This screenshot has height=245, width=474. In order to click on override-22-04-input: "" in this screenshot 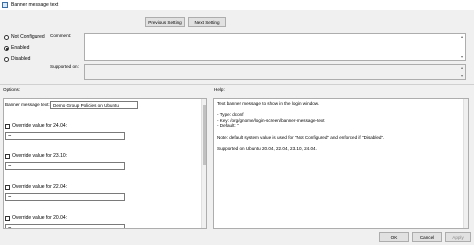, I will do `click(65, 197)`.